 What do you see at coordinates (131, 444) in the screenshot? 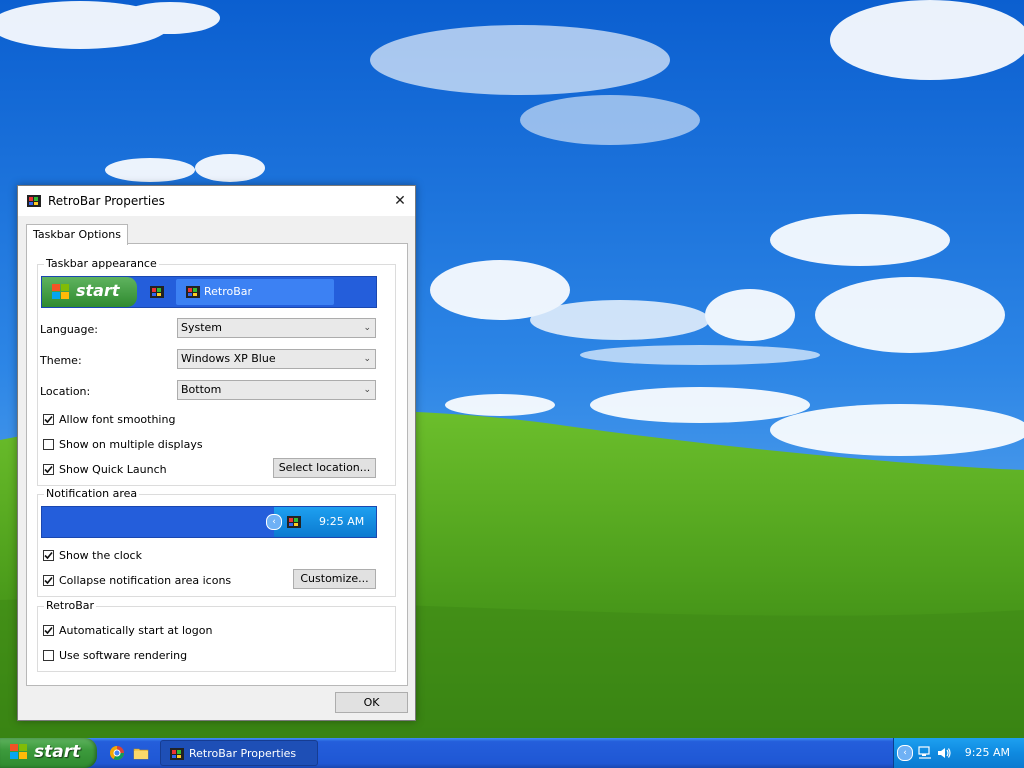
I see `checkbox-label: Show on multiple displays` at bounding box center [131, 444].